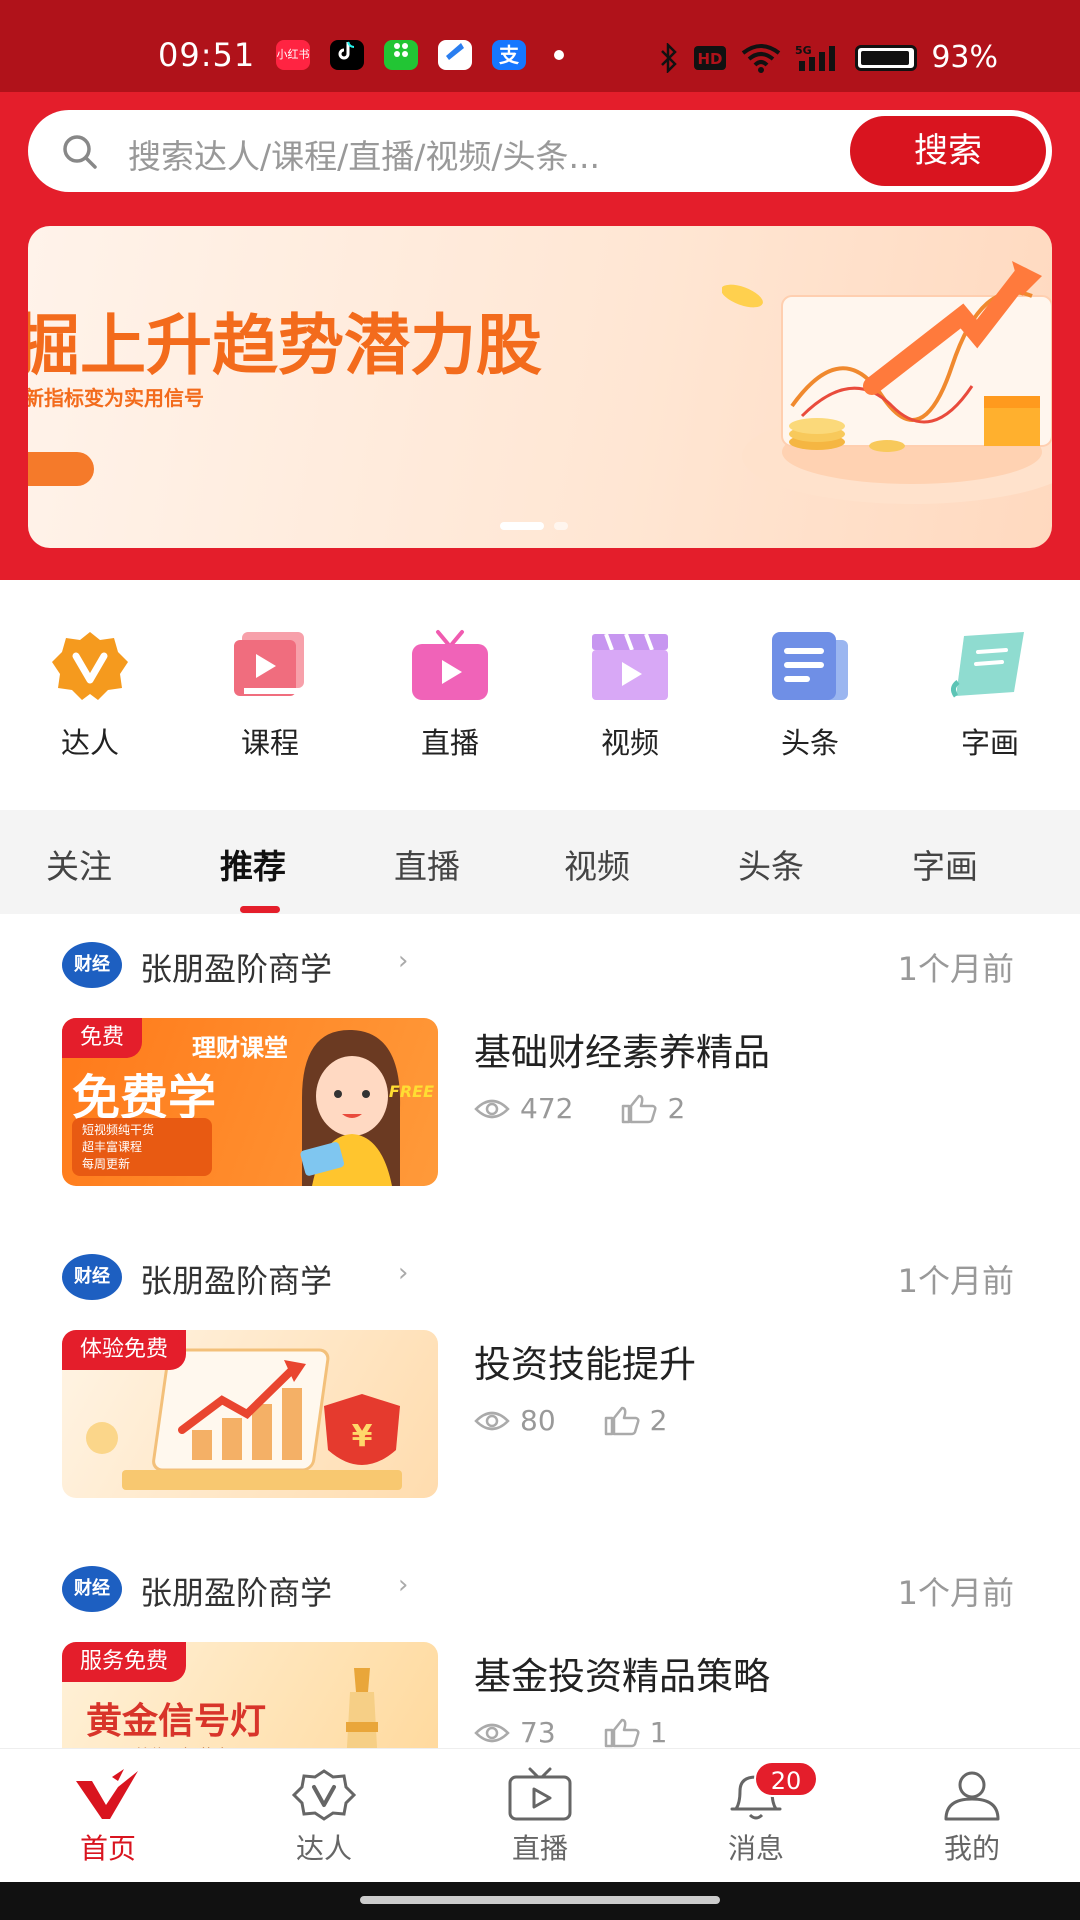  Describe the element at coordinates (561, 526) in the screenshot. I see `page-dot` at that location.